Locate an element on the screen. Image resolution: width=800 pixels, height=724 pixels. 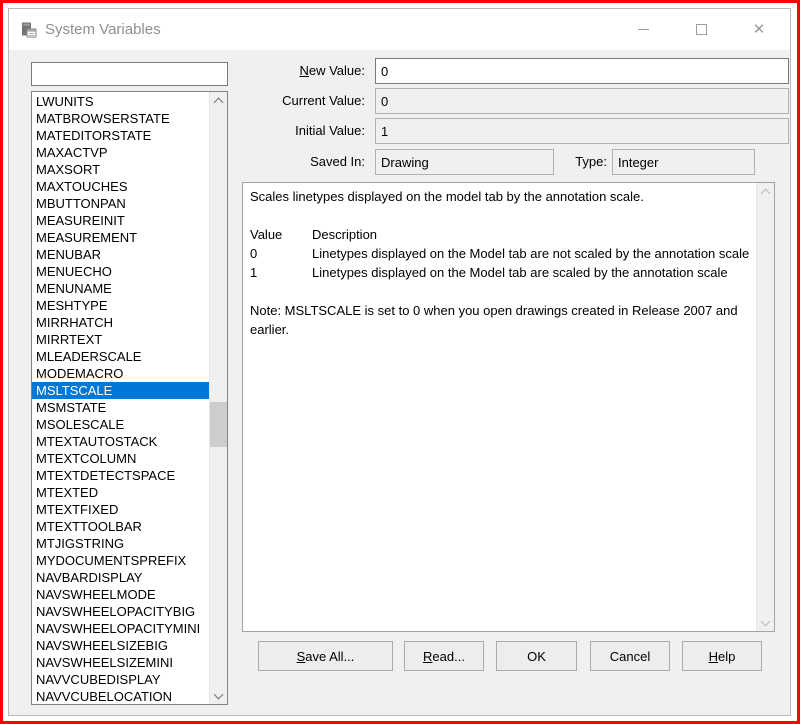
list-scrollbar-thumb is located at coordinates (218, 424).